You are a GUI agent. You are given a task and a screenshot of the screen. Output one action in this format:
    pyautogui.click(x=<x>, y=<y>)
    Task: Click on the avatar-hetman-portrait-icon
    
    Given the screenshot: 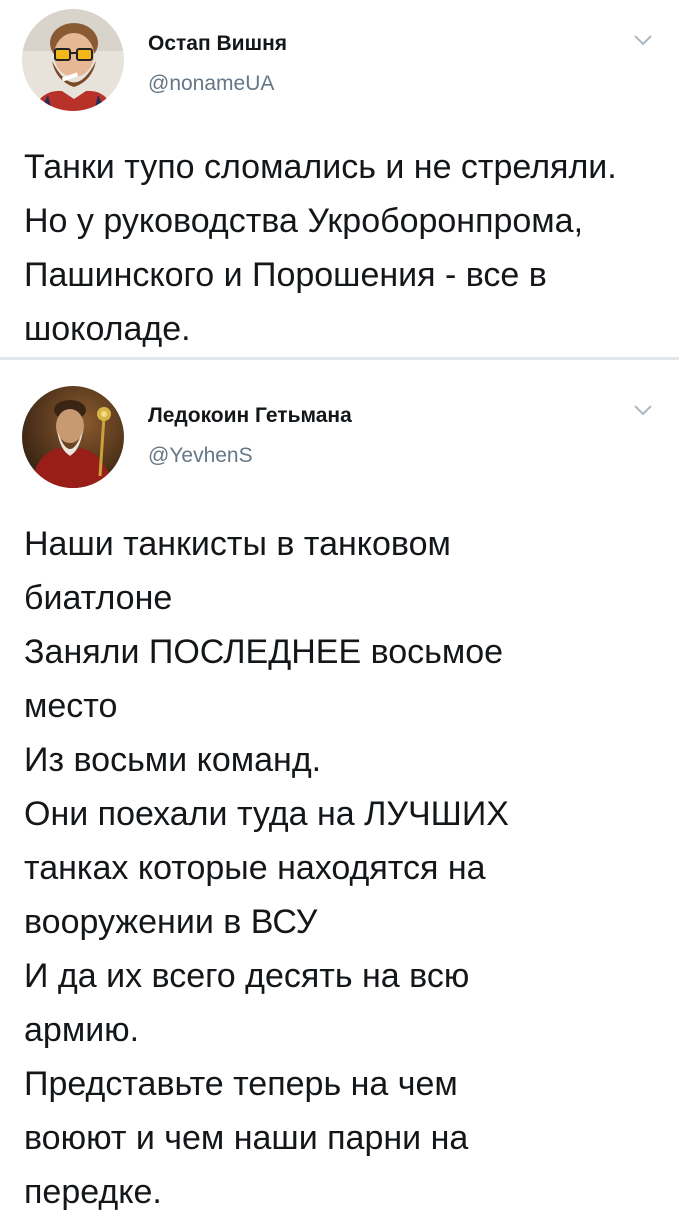 What is the action you would take?
    pyautogui.click(x=73, y=437)
    